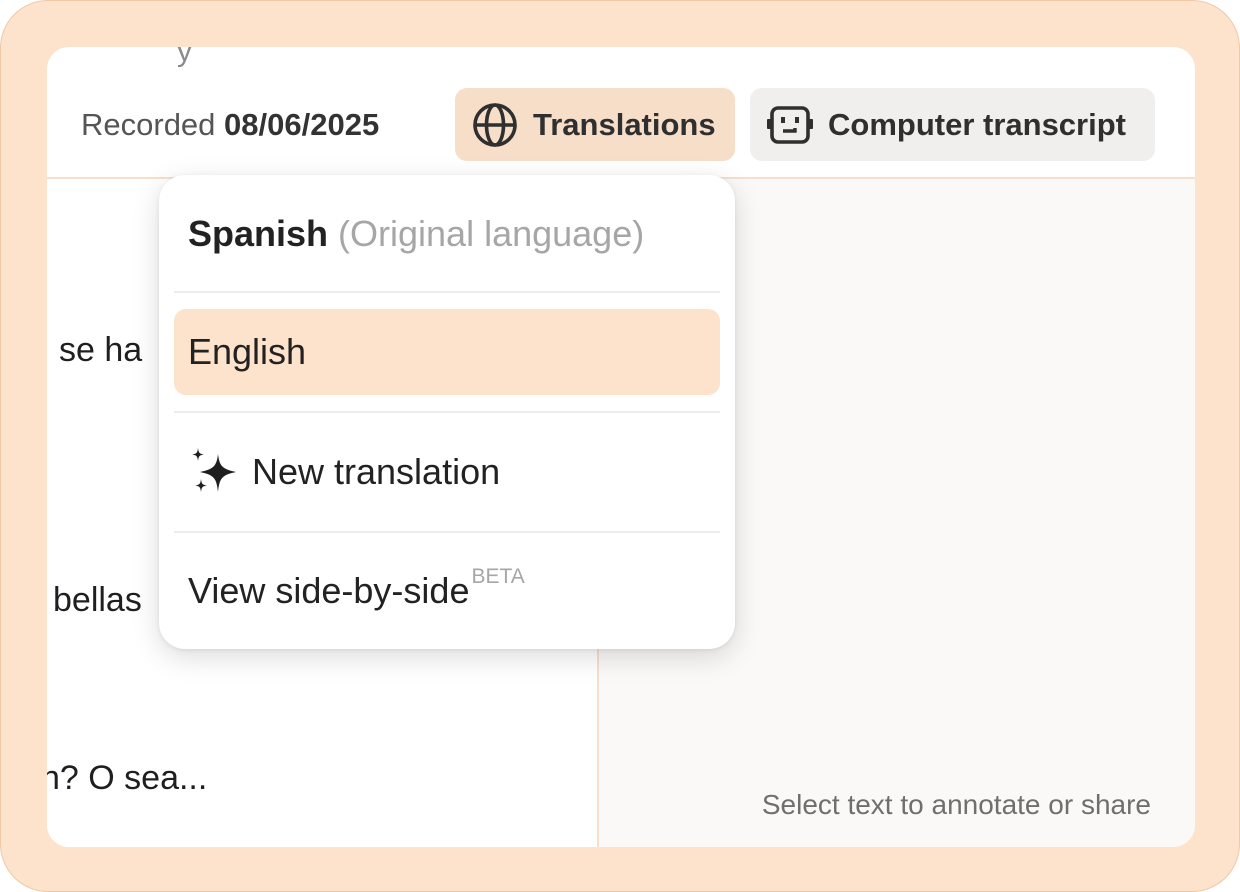 This screenshot has height=892, width=1240. I want to click on recorded-label: Recorded, so click(148, 124).